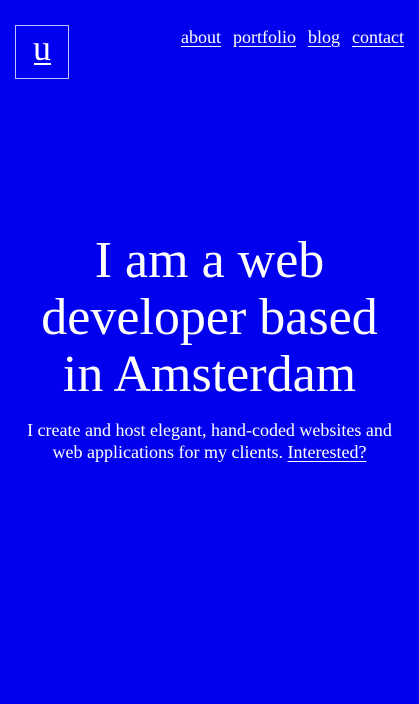 This screenshot has height=704, width=419. I want to click on nav-link-portfolio: portfolio, so click(264, 38).